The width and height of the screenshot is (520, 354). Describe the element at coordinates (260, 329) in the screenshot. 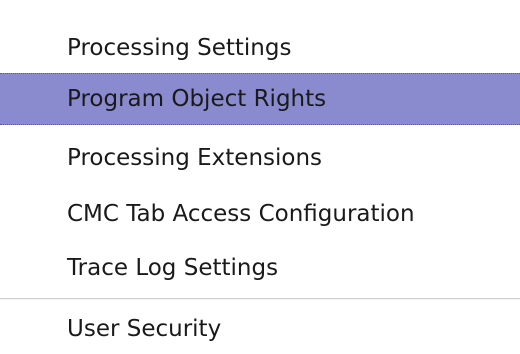

I see `menu-item-user-security: User Security` at that location.